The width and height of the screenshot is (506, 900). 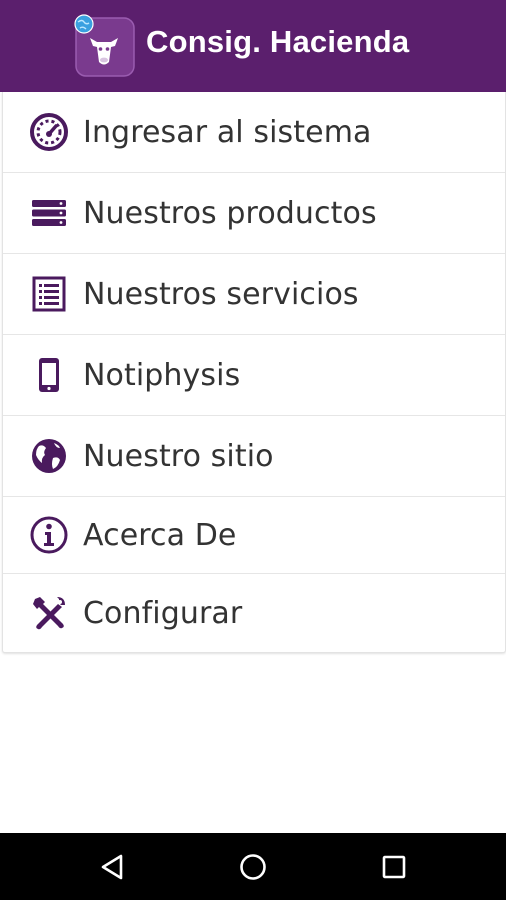 What do you see at coordinates (162, 375) in the screenshot?
I see `menu-item-label: Notiphysis` at bounding box center [162, 375].